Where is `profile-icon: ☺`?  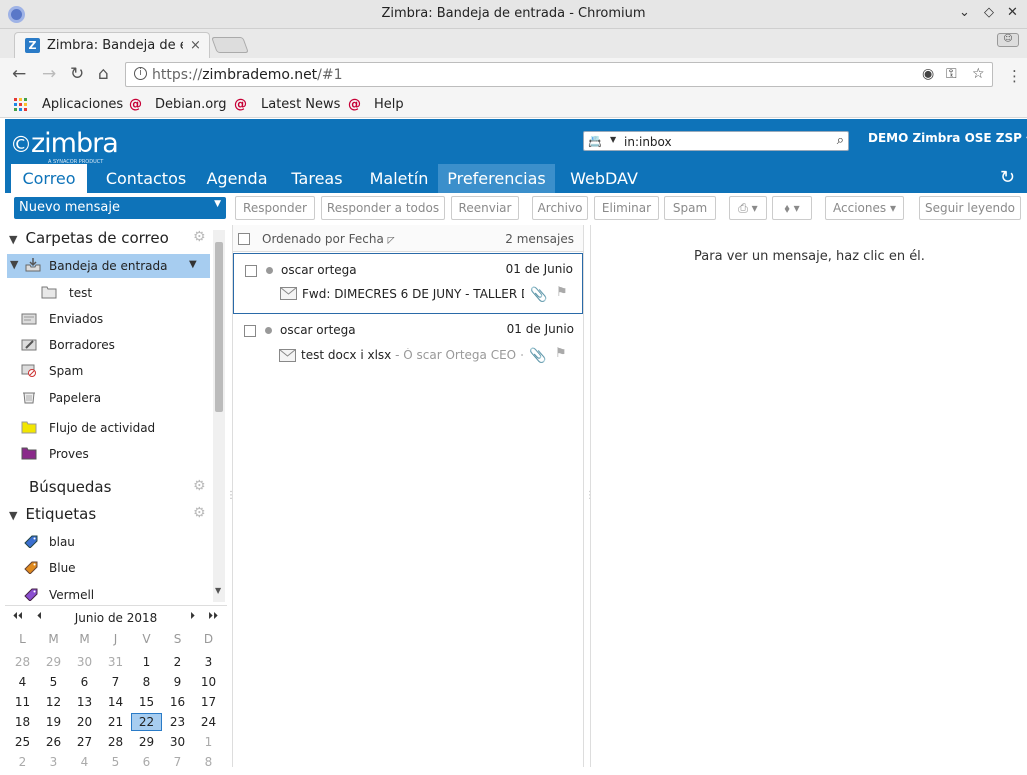
profile-icon: ☺ is located at coordinates (1008, 40).